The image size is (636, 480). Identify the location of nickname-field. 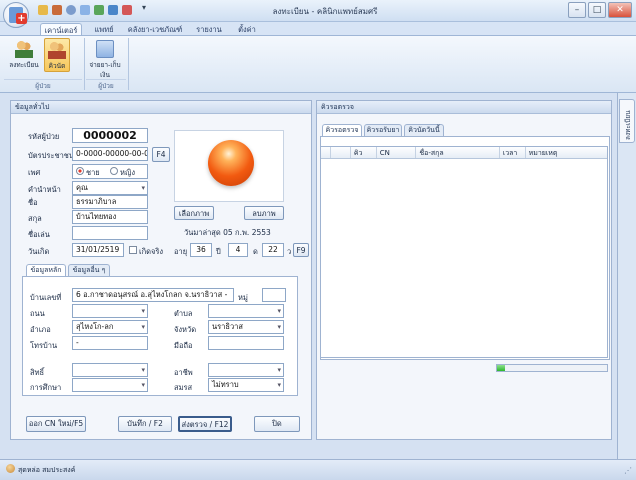
(110, 233).